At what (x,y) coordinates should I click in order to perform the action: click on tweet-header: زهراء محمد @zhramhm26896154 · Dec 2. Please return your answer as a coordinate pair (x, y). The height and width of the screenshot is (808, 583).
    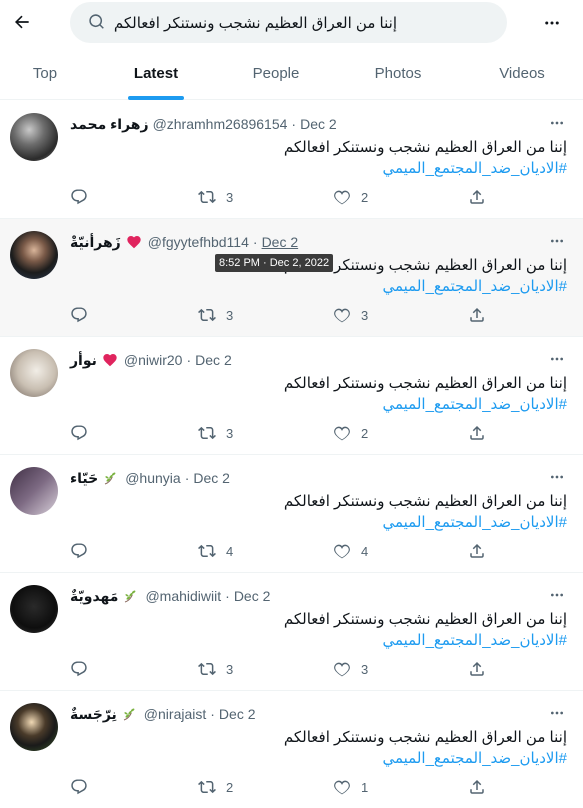
    Looking at the image, I should click on (203, 124).